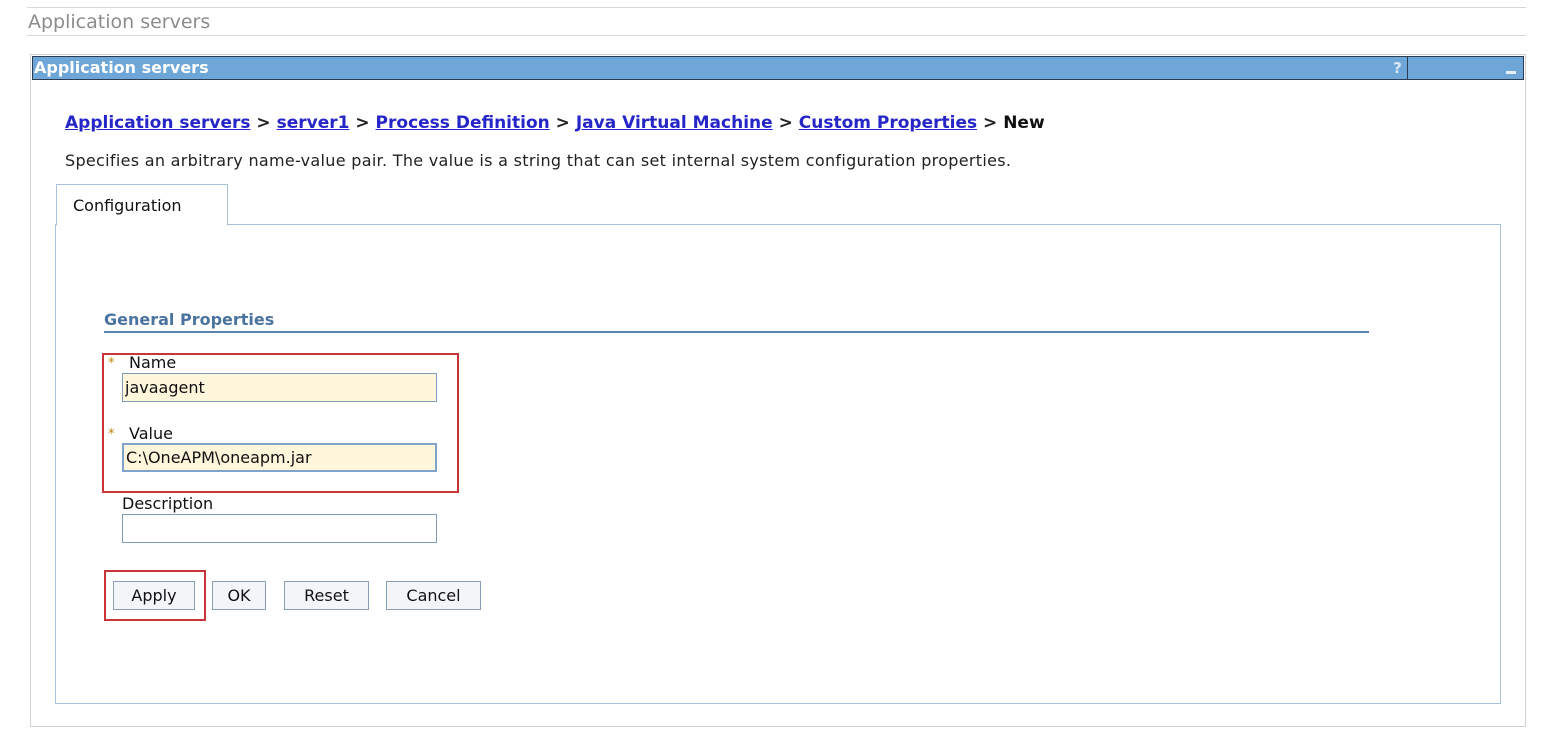 The image size is (1548, 748). Describe the element at coordinates (154, 595) in the screenshot. I see `apply-button: Apply` at that location.